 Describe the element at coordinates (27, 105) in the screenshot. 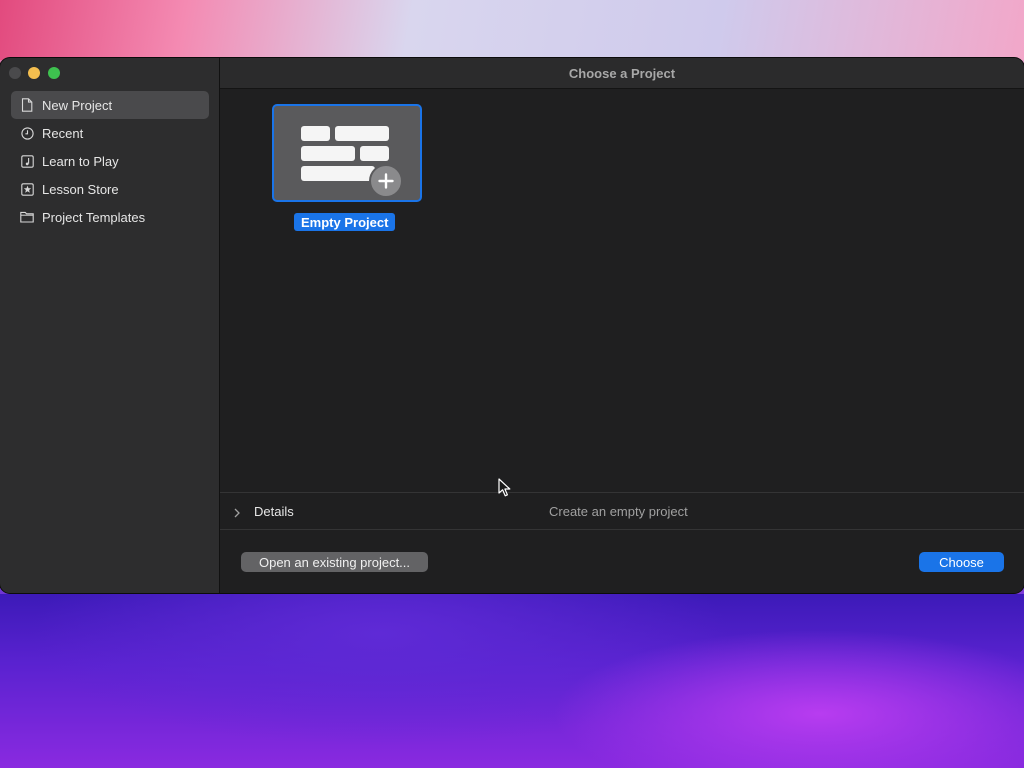

I see `document-icon` at that location.